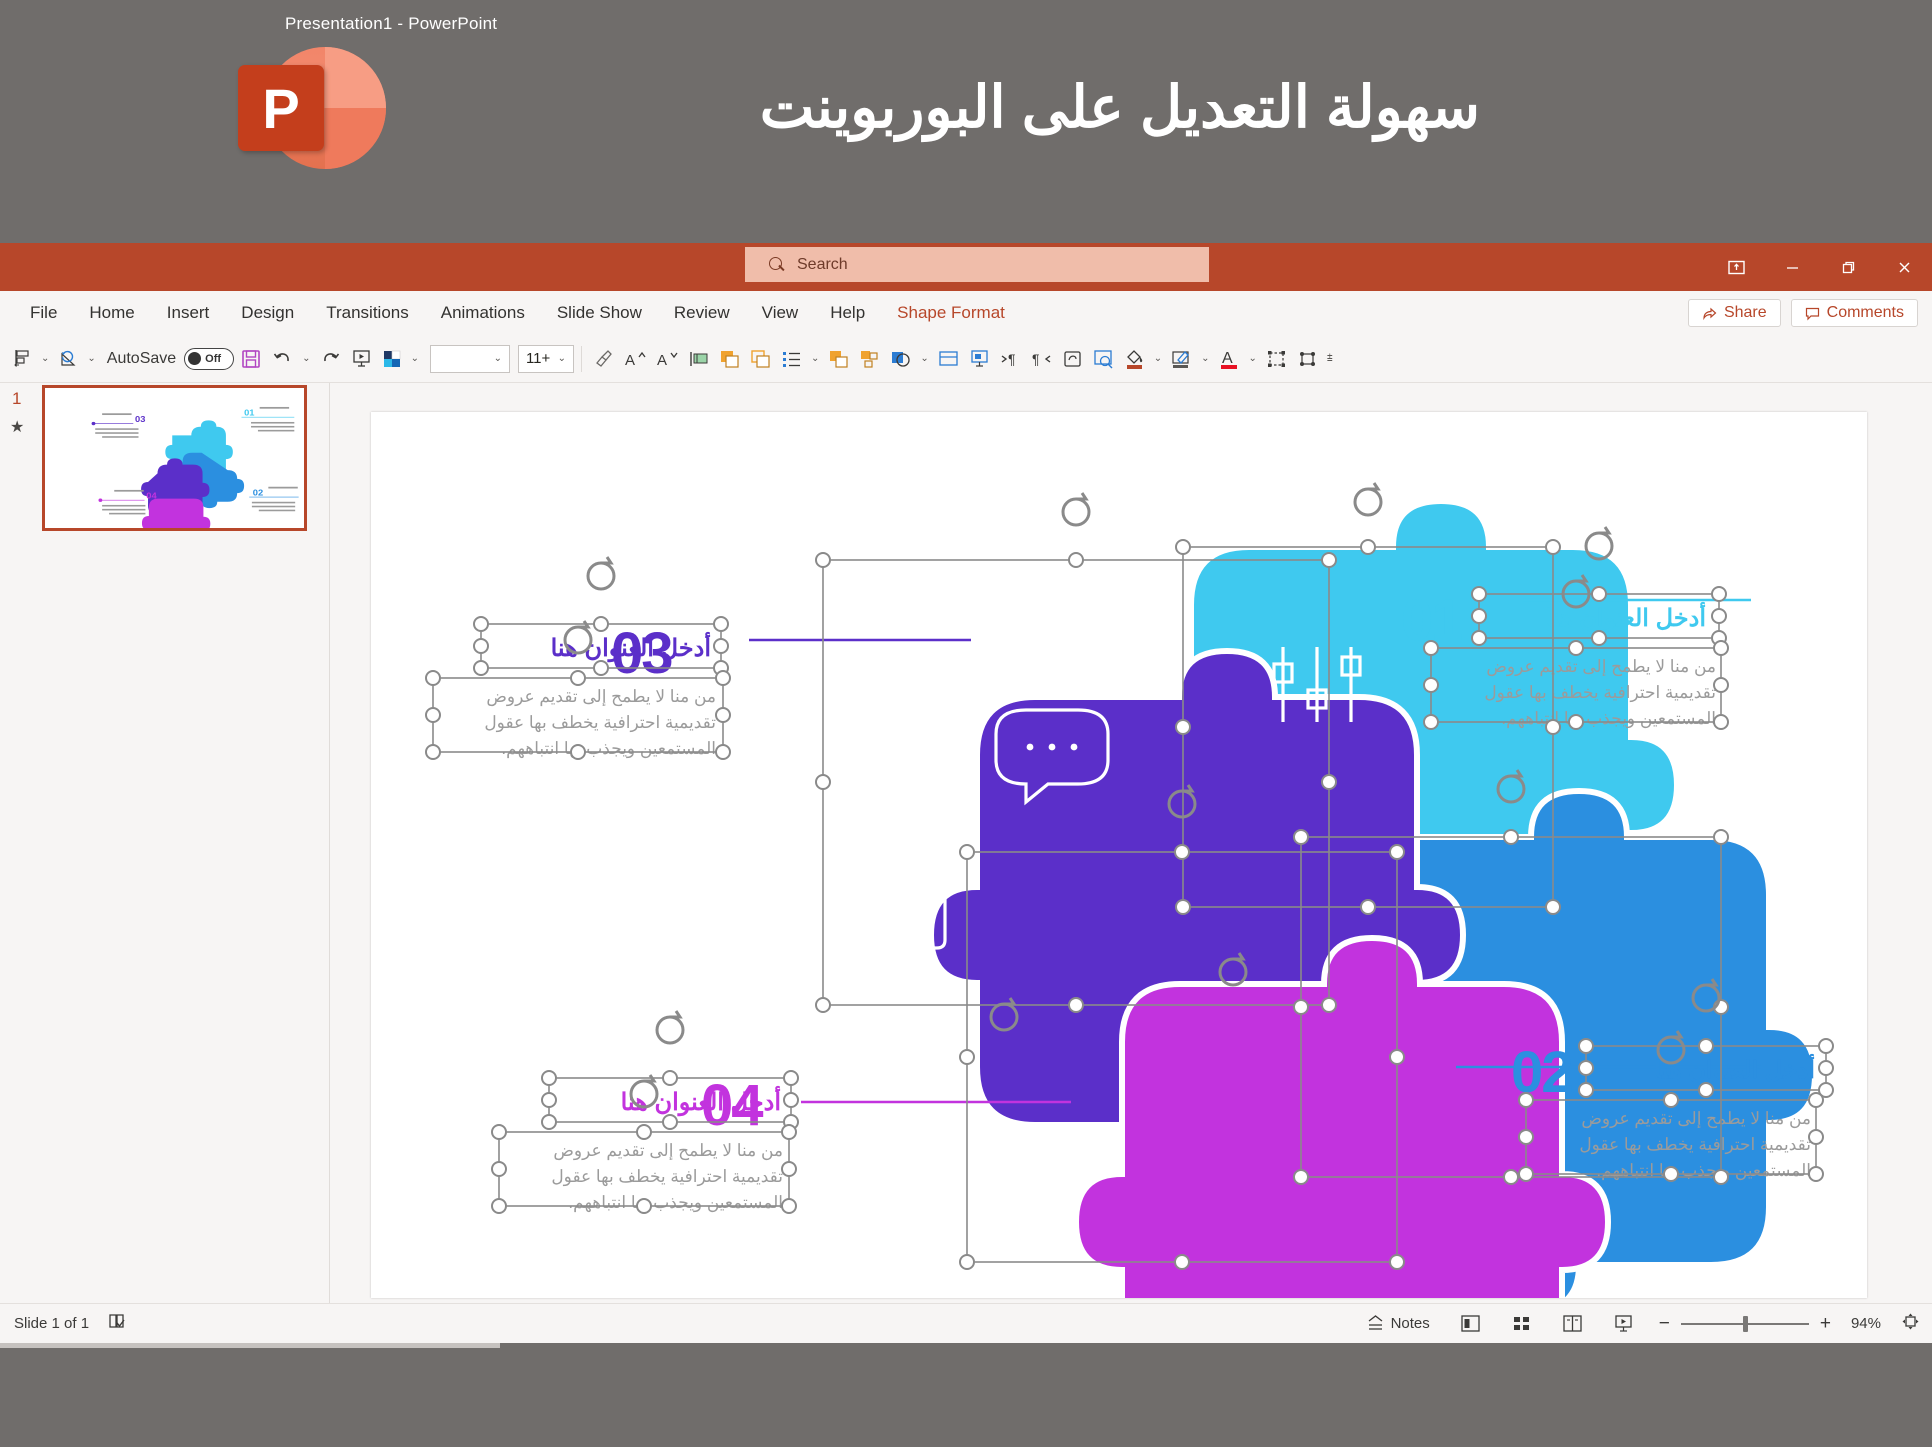 The width and height of the screenshot is (1932, 1447). What do you see at coordinates (601, 648) in the screenshot?
I see `section-03-title: أدخل العنوان هنا` at bounding box center [601, 648].